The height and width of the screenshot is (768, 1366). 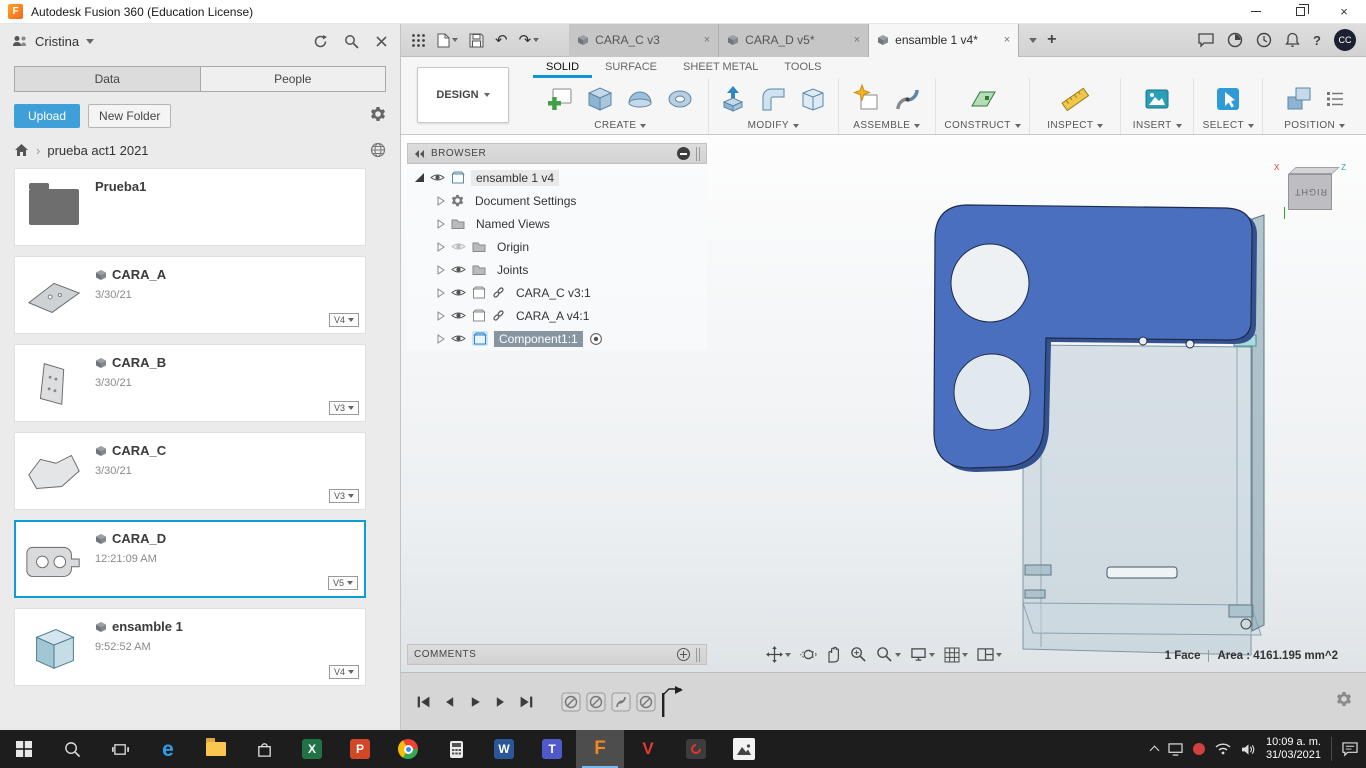 I want to click on browser-node-cara-c: CARA_C v3:1, so click(x=557, y=292).